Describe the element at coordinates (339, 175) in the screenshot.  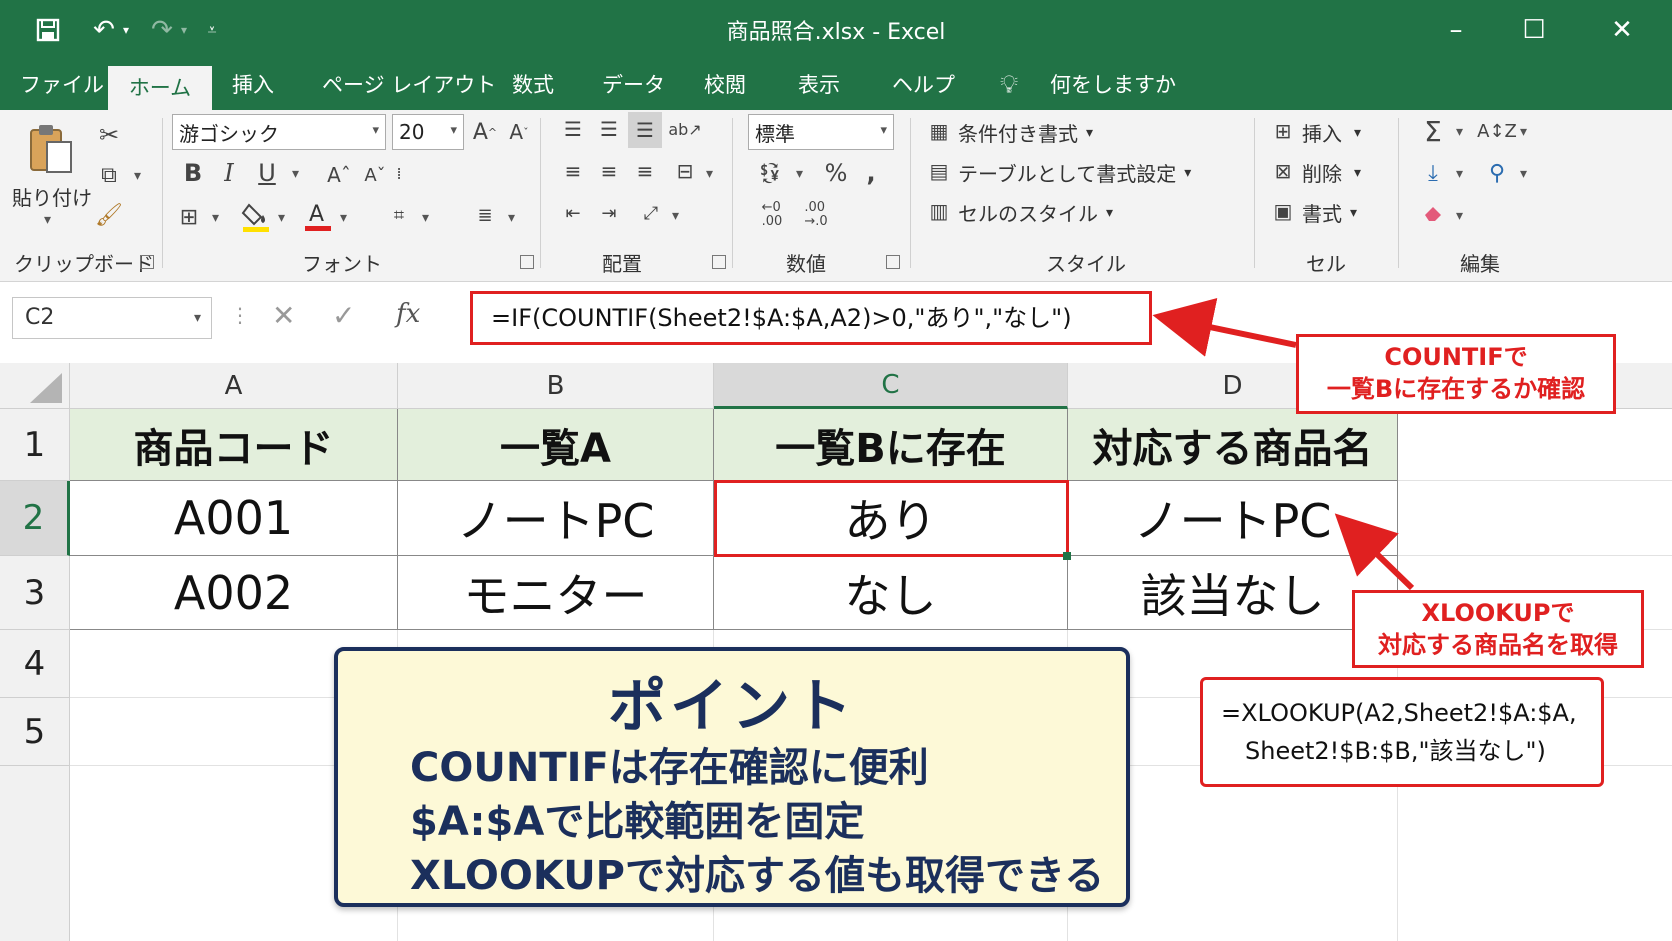
I see `font-size-up-icon: Aˆ` at that location.